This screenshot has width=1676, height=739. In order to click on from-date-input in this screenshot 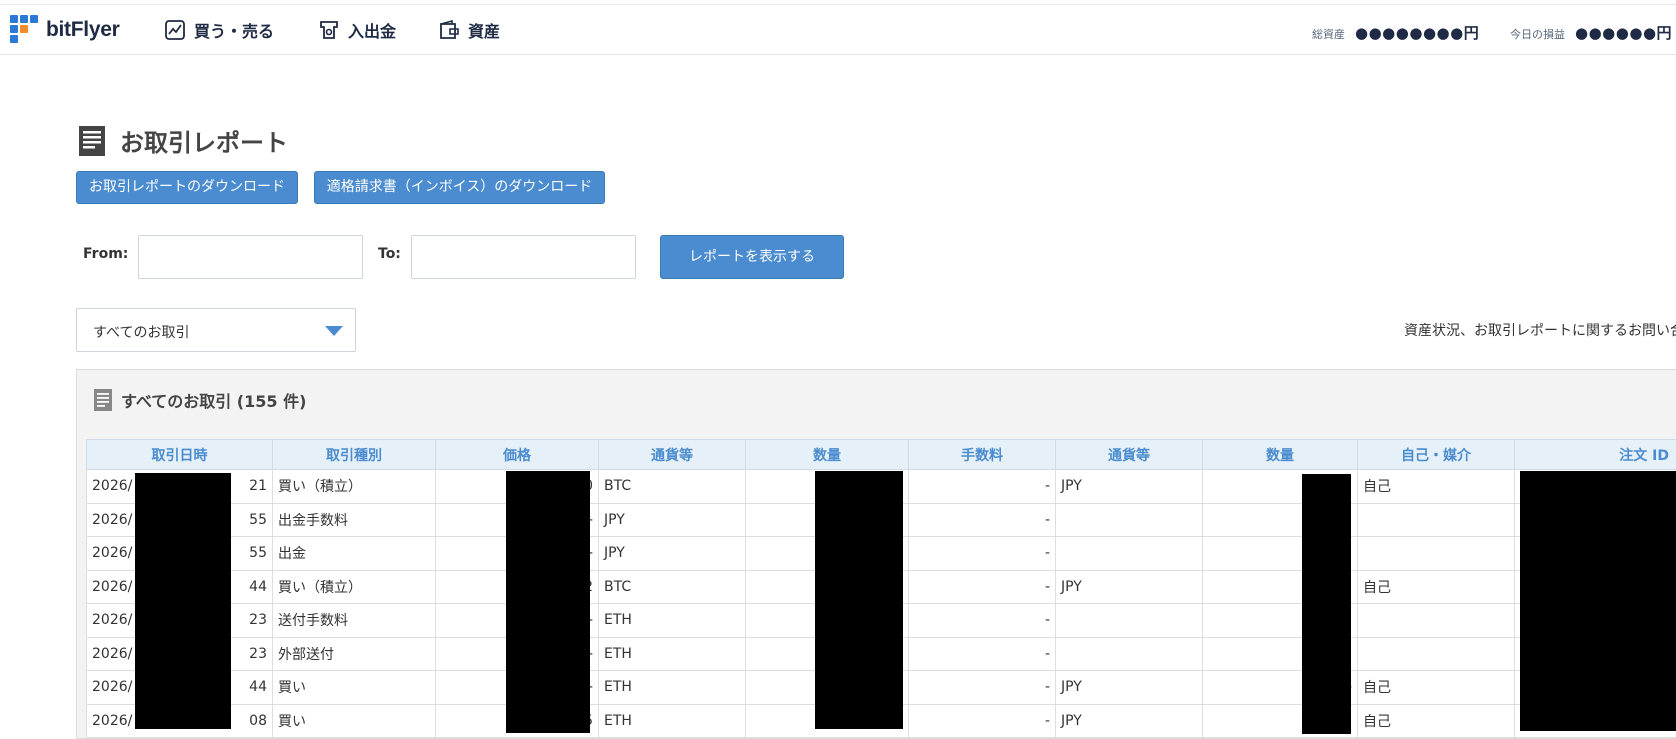, I will do `click(250, 257)`.